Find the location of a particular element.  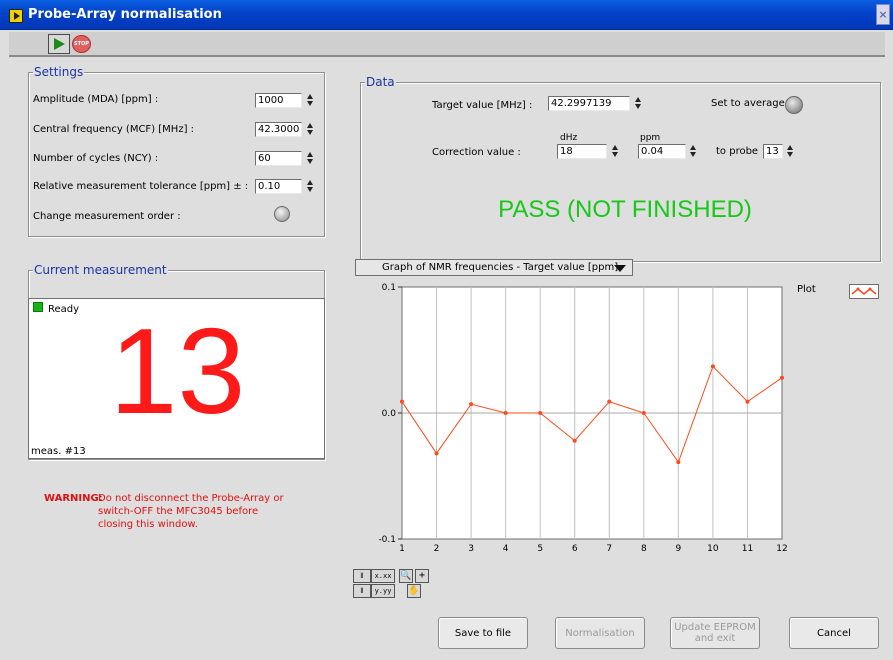

y-tick-labels: 0.1 0.0 -0.1 is located at coordinates (390, 414).